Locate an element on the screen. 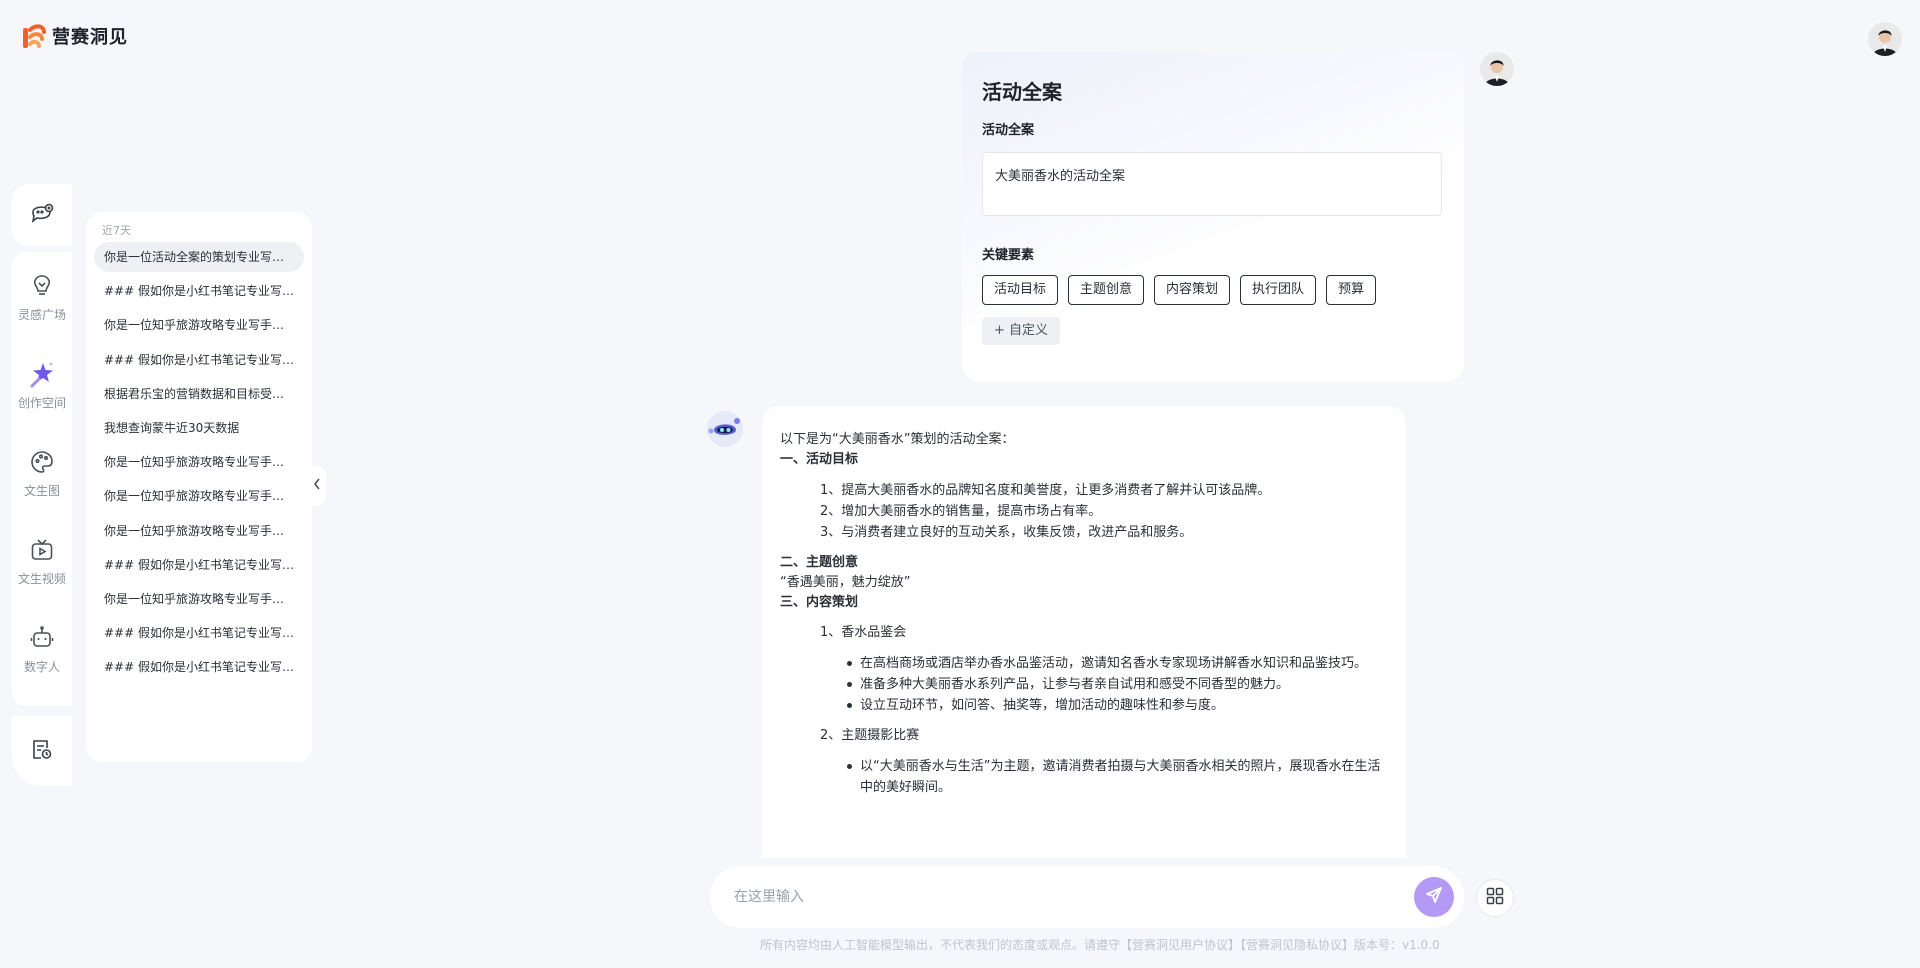 This screenshot has height=968, width=1920. chat-input is located at coordinates (1074, 897).